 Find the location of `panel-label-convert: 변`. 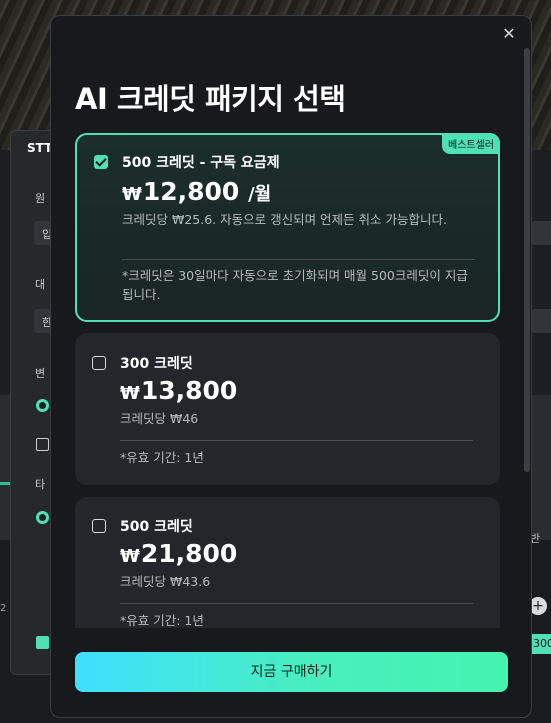

panel-label-convert: 변 is located at coordinates (40, 373).